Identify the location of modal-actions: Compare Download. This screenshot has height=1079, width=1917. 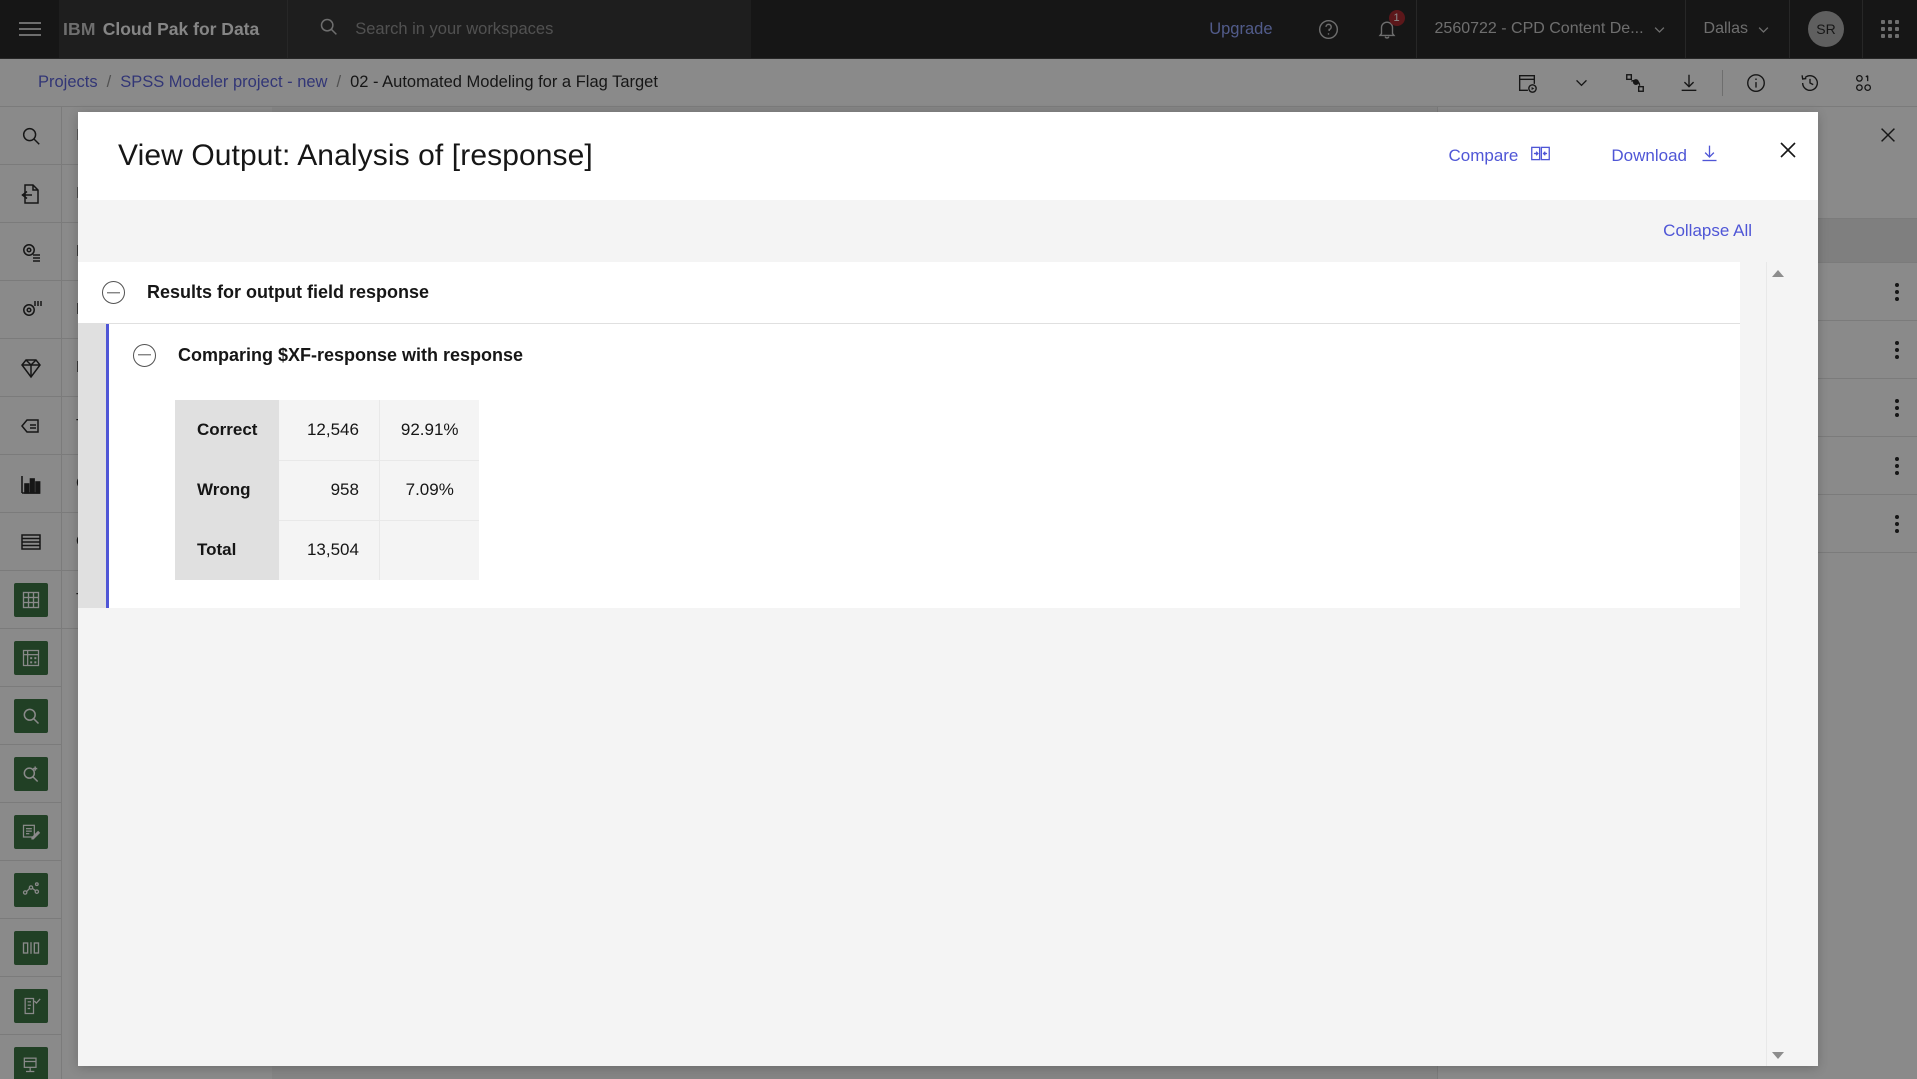
(1618, 156).